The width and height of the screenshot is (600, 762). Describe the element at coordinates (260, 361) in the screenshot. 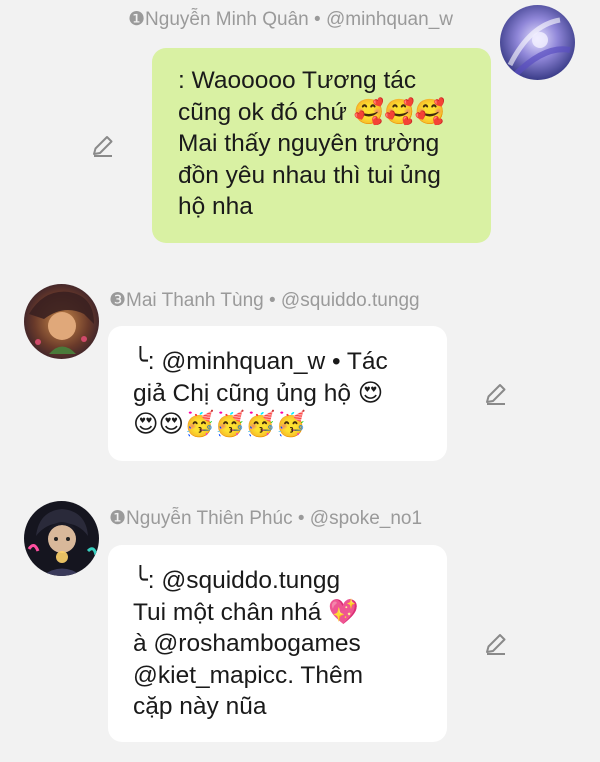

I see `message-line: ╰: @minhquan_w • Tác` at that location.